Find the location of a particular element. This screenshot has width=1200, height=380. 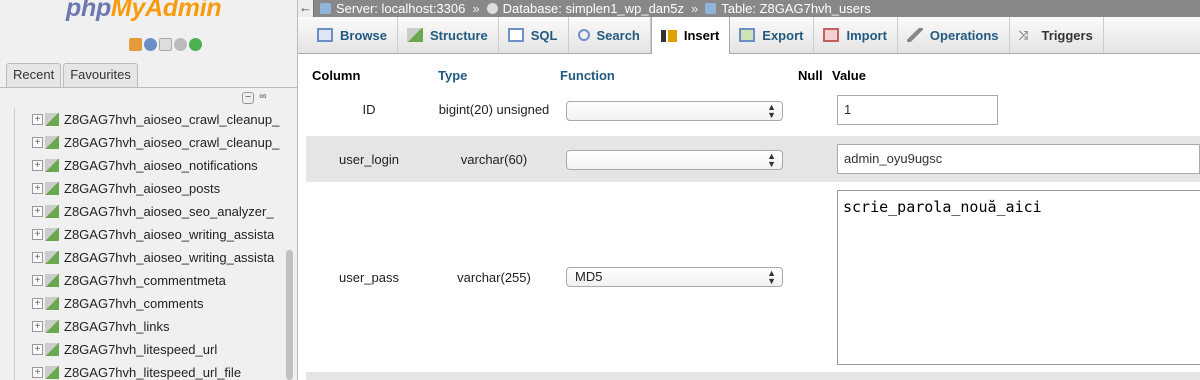

quick-links is located at coordinates (165, 44).